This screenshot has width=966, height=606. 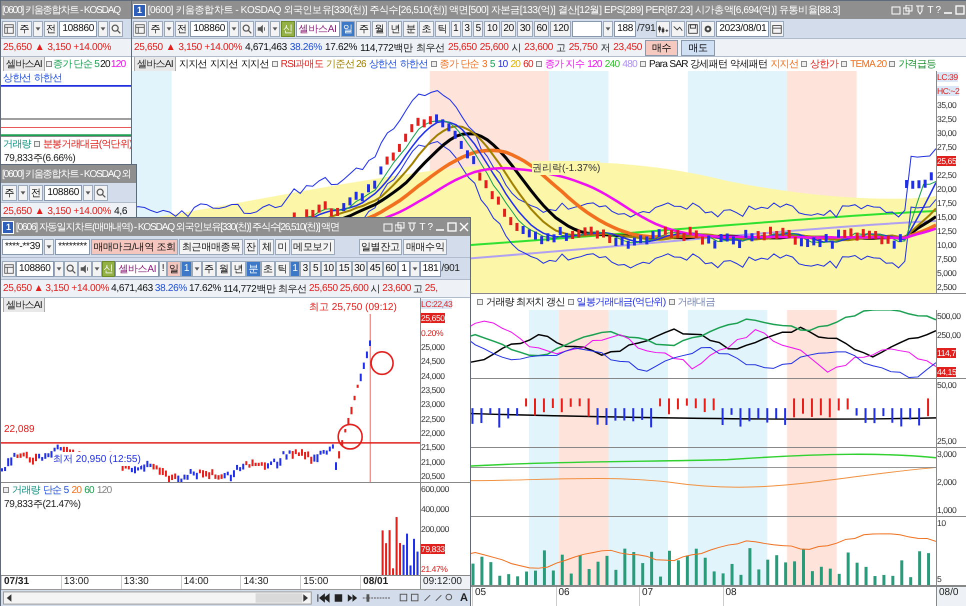 What do you see at coordinates (344, 268) in the screenshot?
I see `period-tab: 15` at bounding box center [344, 268].